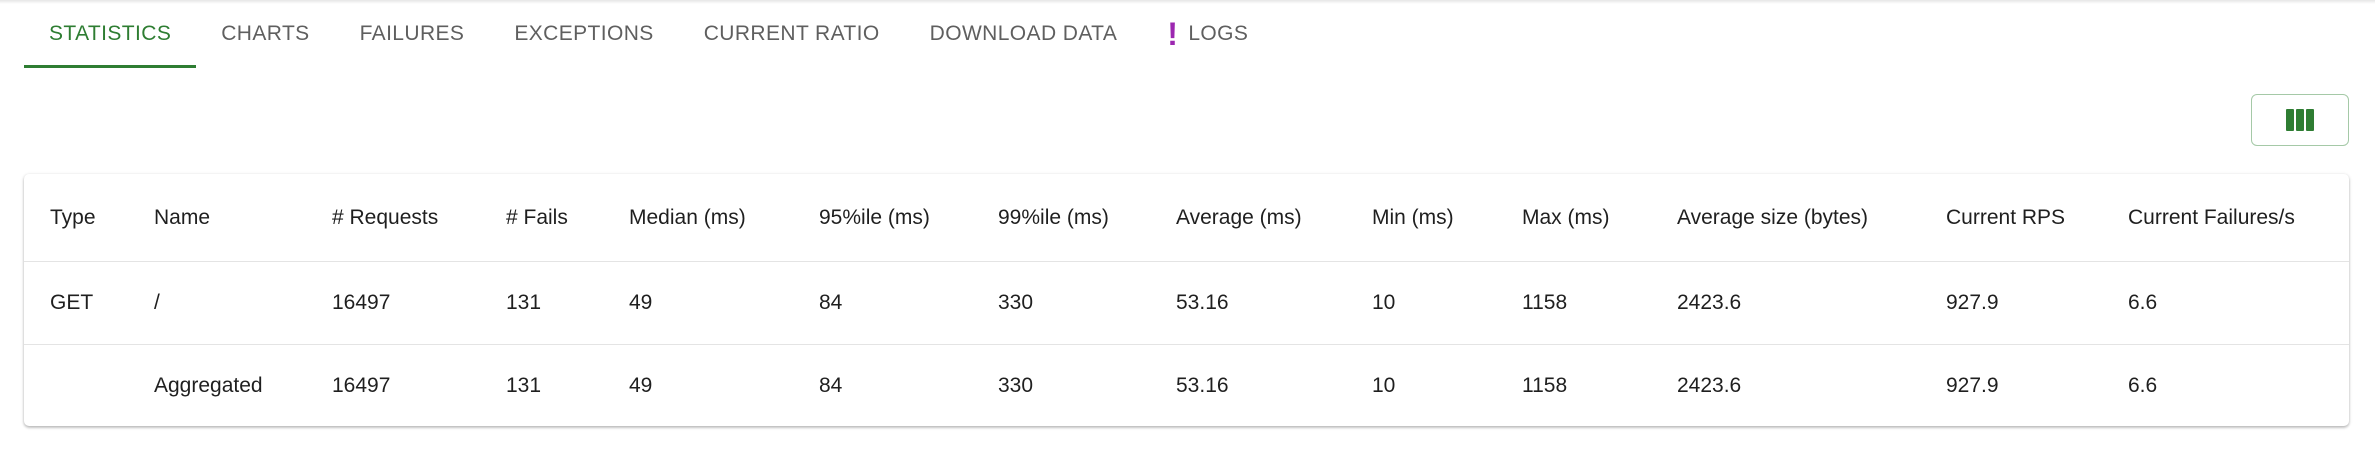  What do you see at coordinates (698, 218) in the screenshot?
I see `column-header-median: Median (ms)` at bounding box center [698, 218].